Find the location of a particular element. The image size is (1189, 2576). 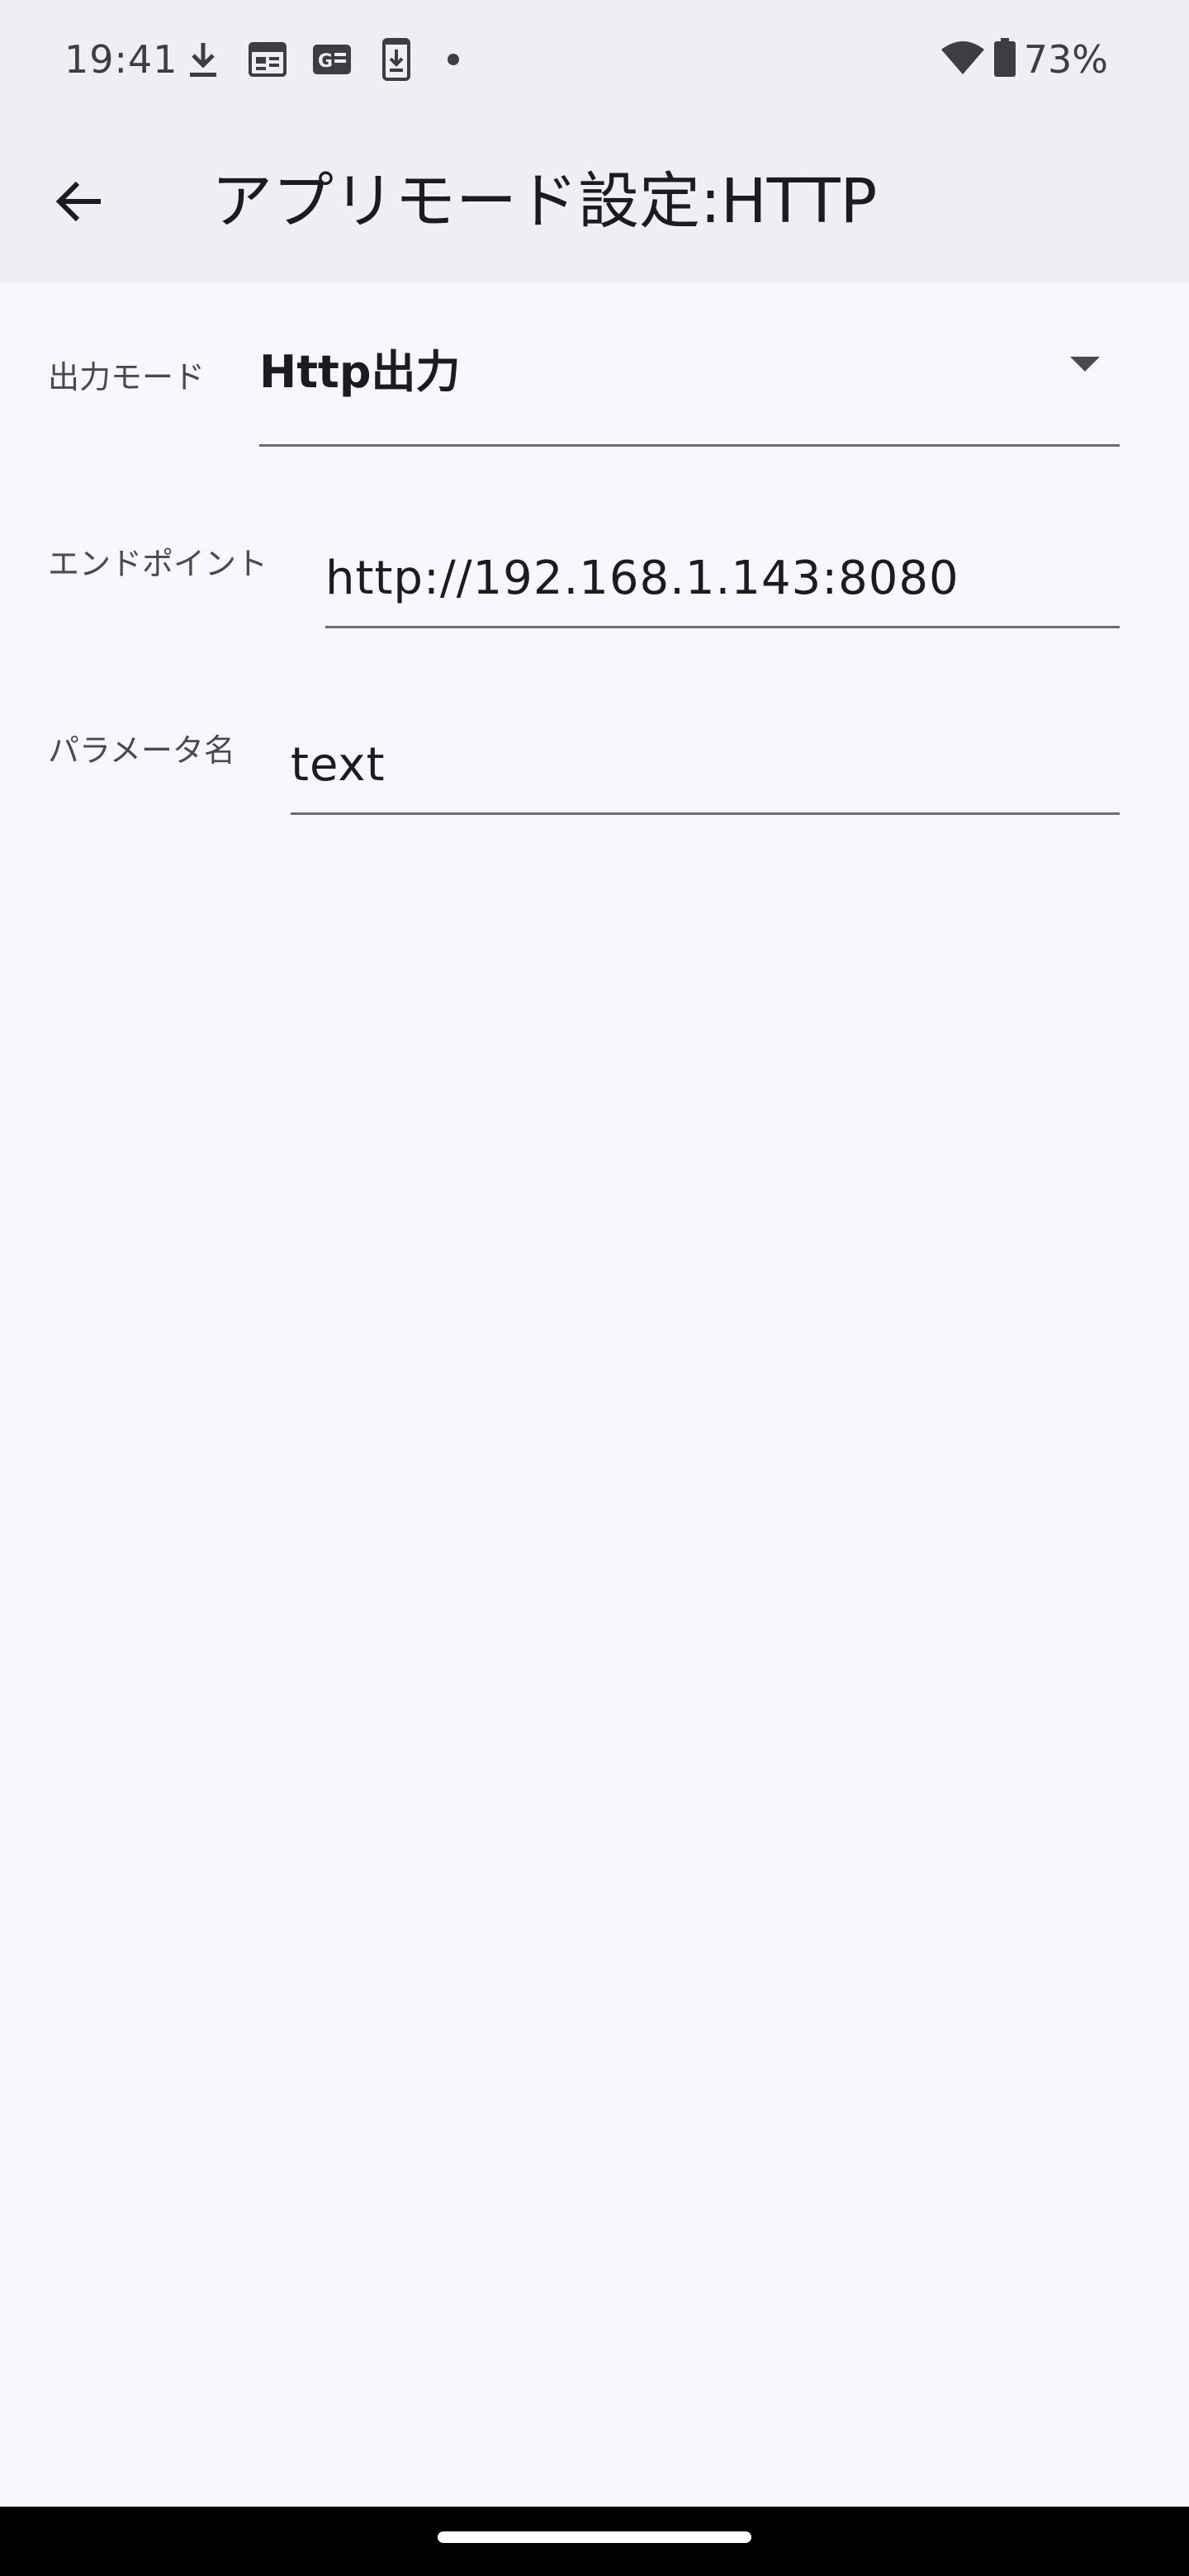

parameter-name-value: text is located at coordinates (338, 765).